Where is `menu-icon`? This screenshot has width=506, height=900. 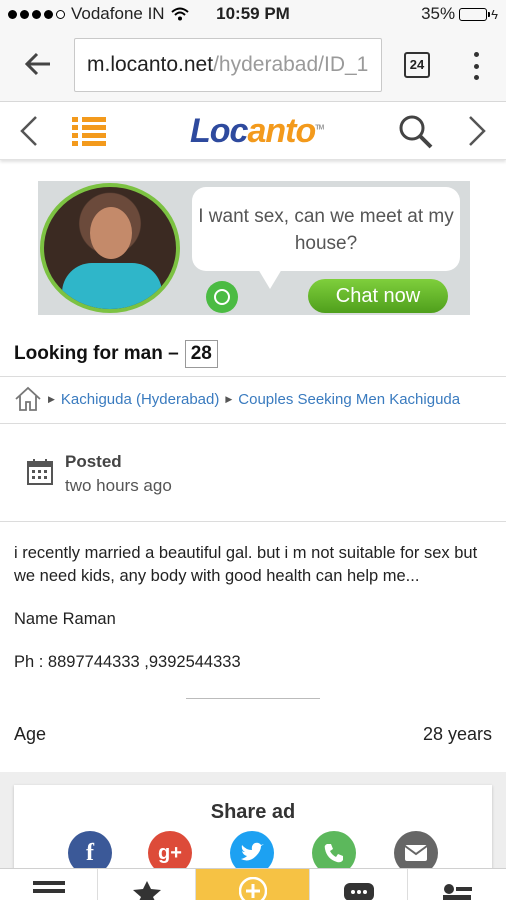 menu-icon is located at coordinates (48, 887).